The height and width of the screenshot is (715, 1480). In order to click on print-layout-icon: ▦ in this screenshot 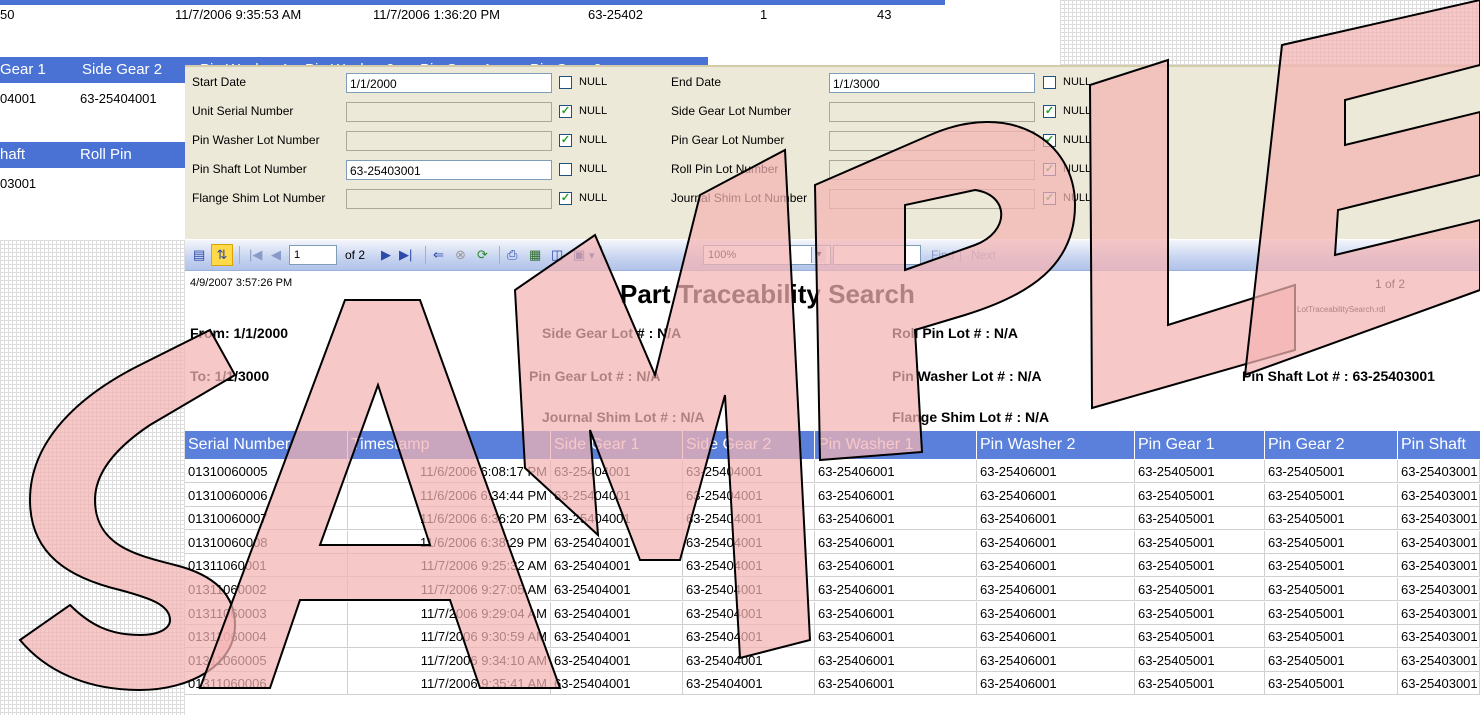, I will do `click(535, 255)`.